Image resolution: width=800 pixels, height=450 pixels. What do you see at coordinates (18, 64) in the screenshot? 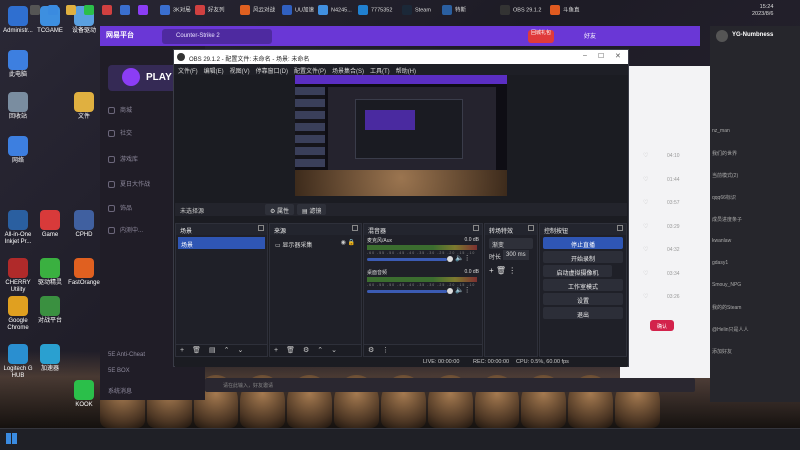
I see `desktop-icon: 此电脑` at bounding box center [18, 64].